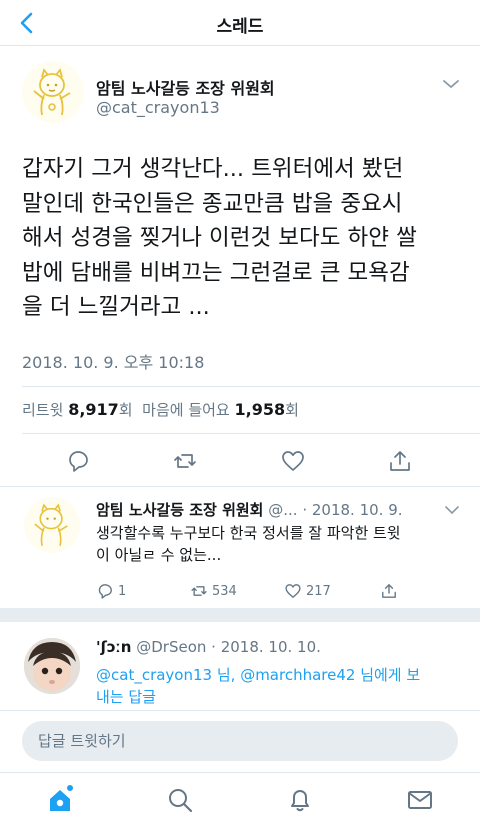  What do you see at coordinates (297, 675) in the screenshot?
I see `mention-link: @marchhare42` at bounding box center [297, 675].